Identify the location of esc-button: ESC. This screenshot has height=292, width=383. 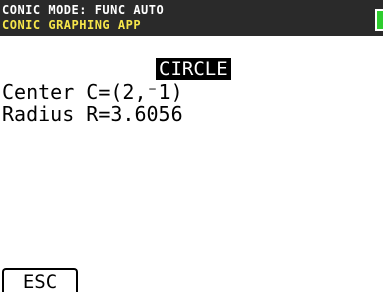
(40, 280).